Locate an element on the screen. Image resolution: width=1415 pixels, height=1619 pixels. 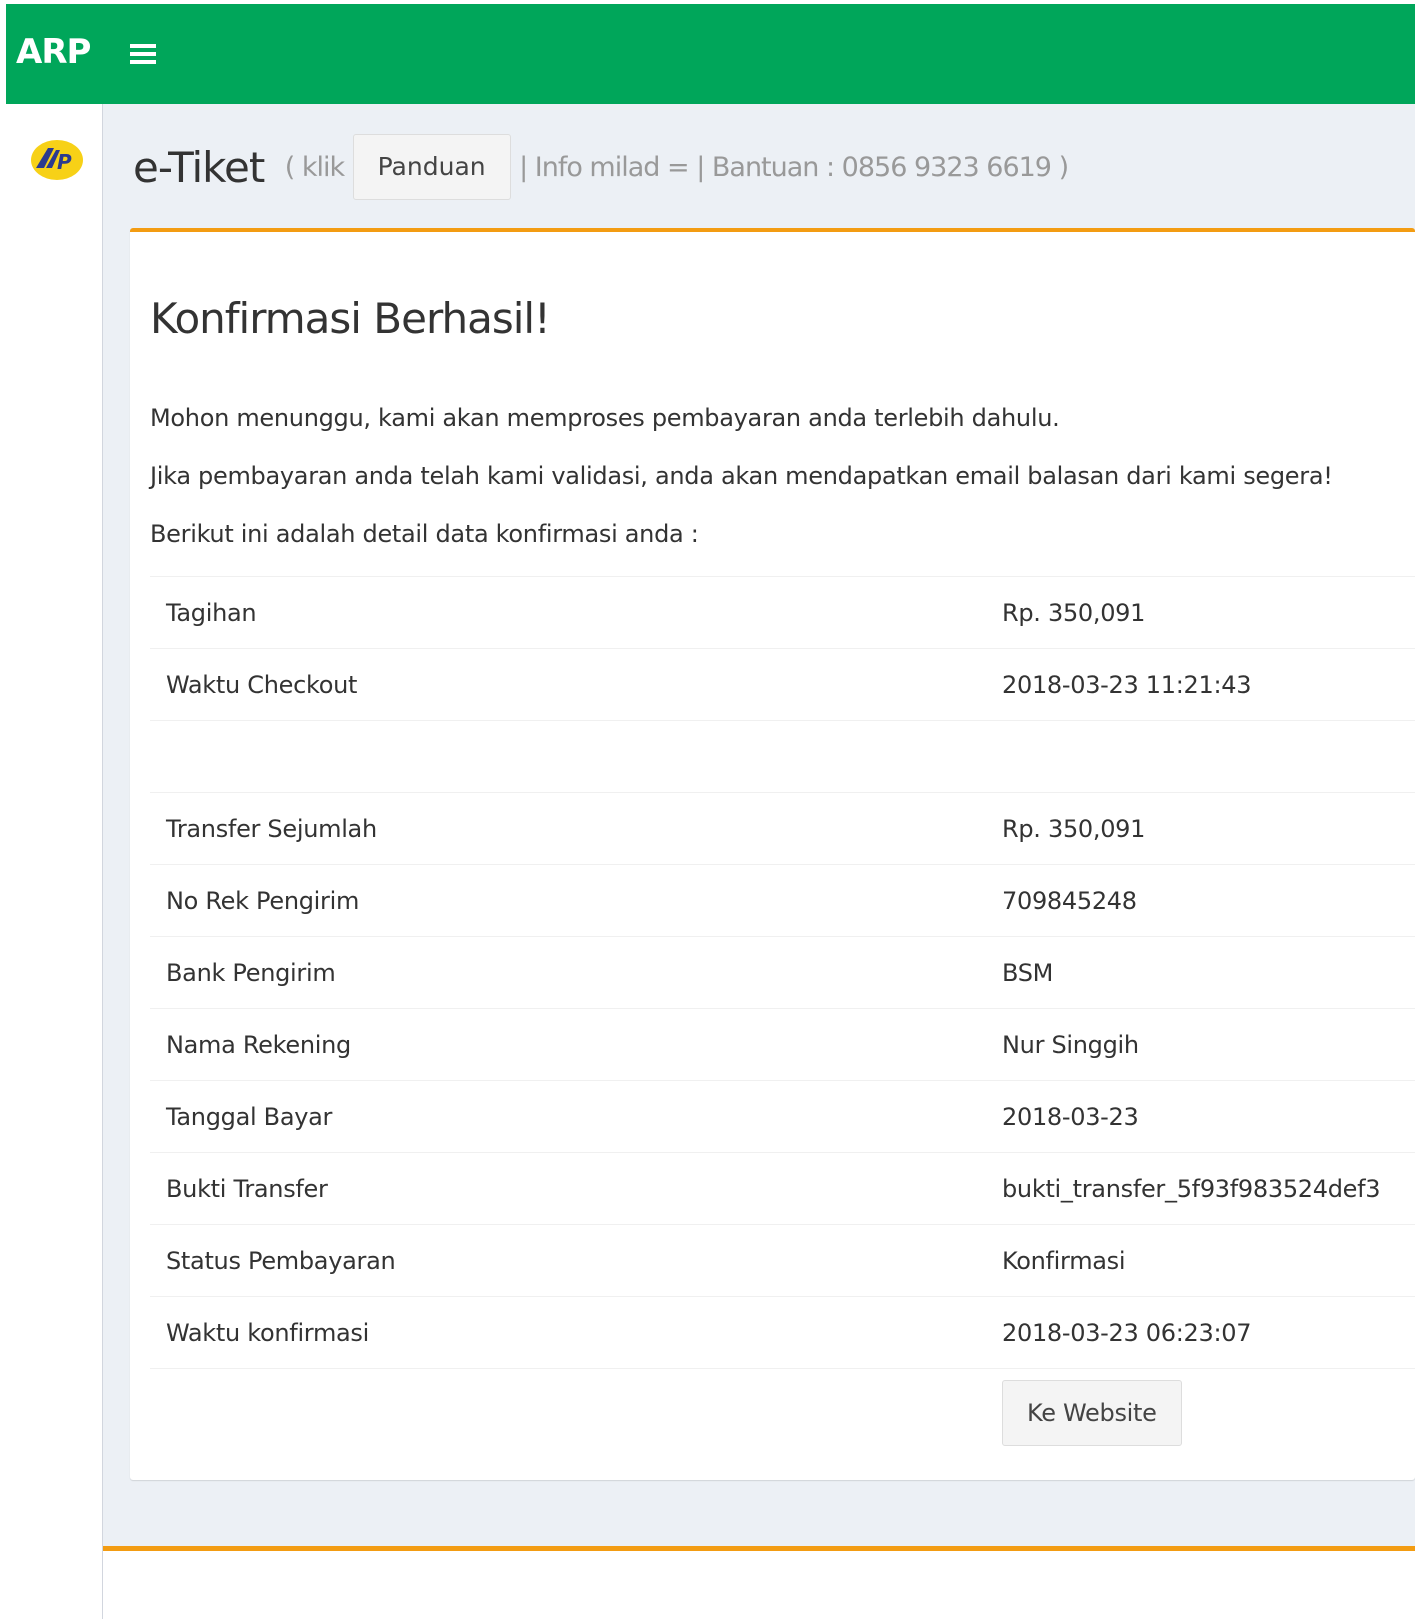
table-row: Tanggal Bayar 2018-03-23 is located at coordinates (782, 1116).